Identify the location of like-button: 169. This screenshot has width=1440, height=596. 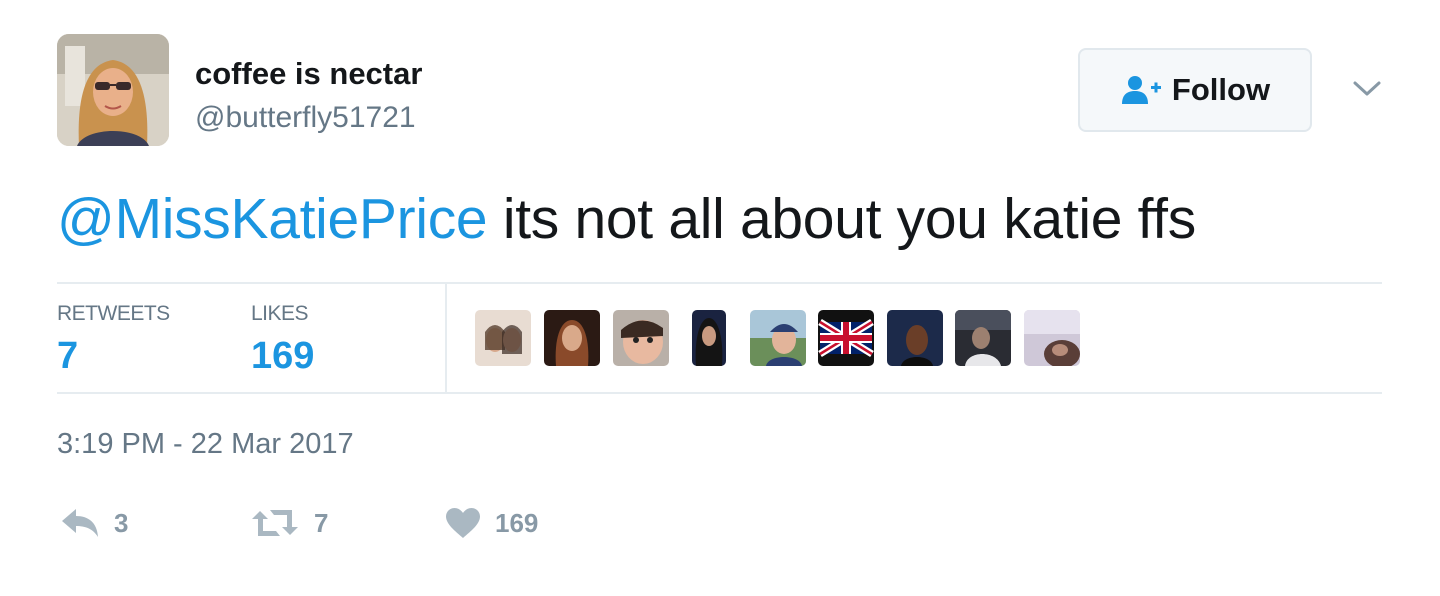
(491, 523).